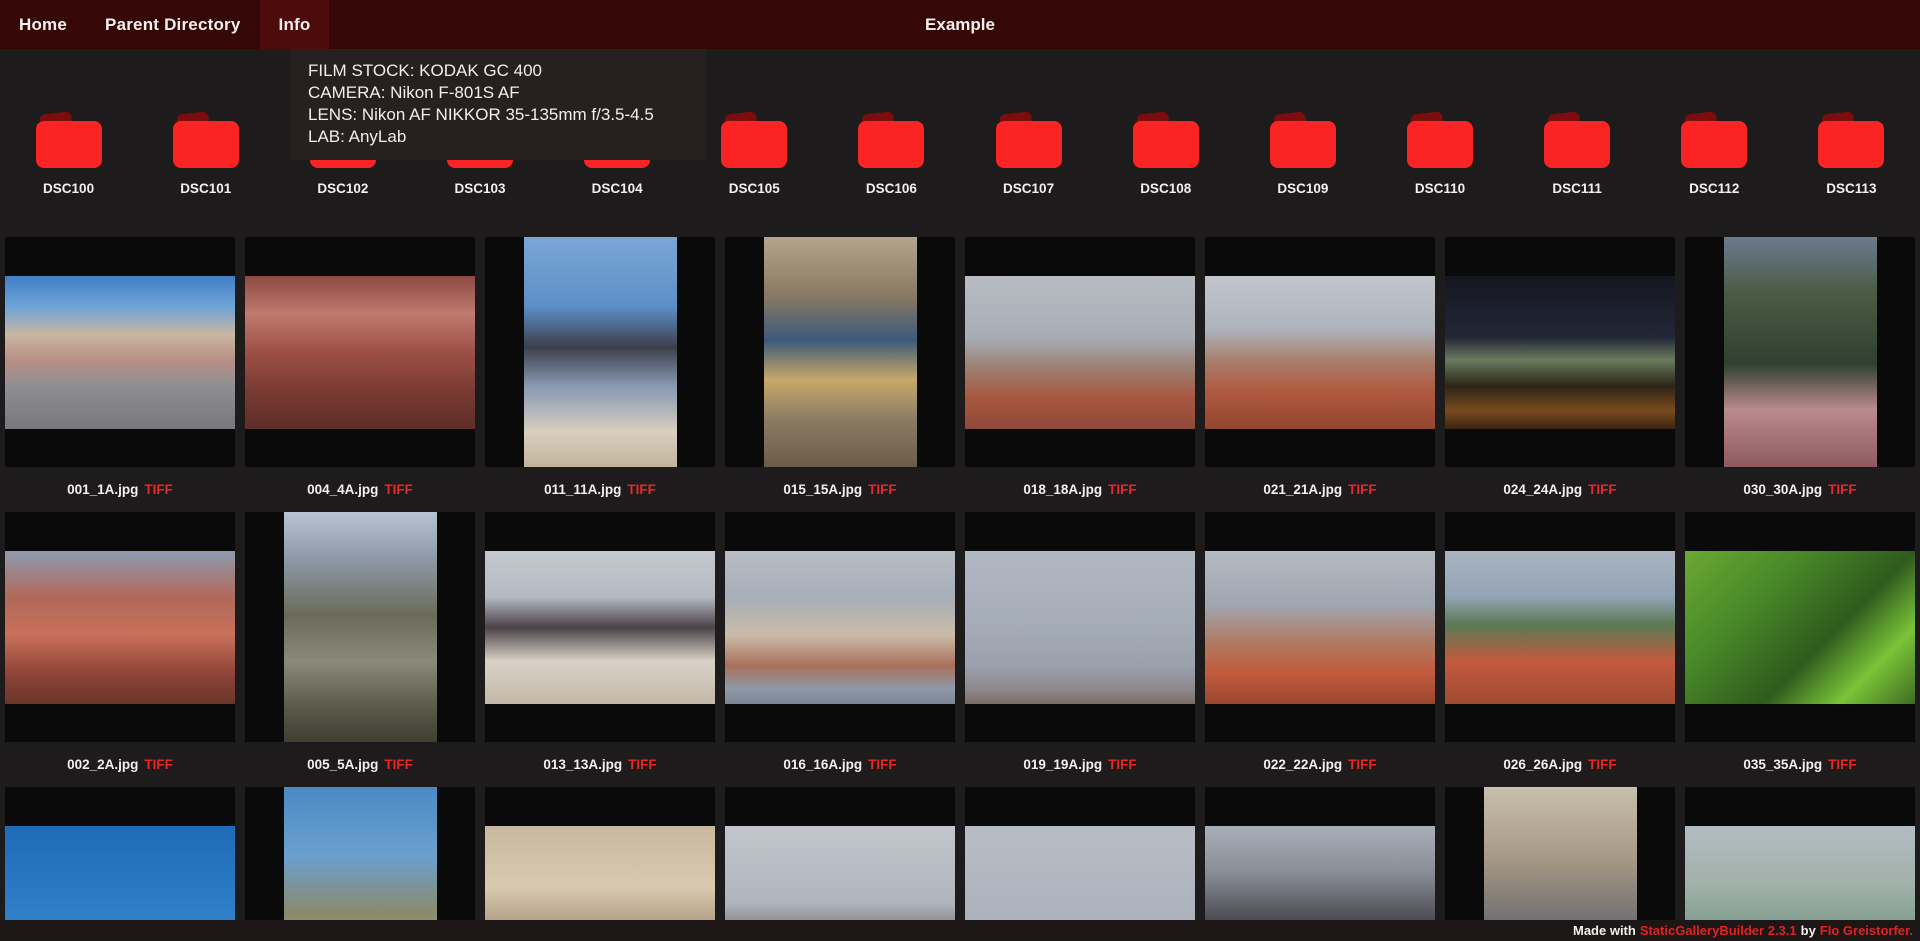  What do you see at coordinates (1062, 489) in the screenshot?
I see `photo-filename-link: 018_18A.jpg` at bounding box center [1062, 489].